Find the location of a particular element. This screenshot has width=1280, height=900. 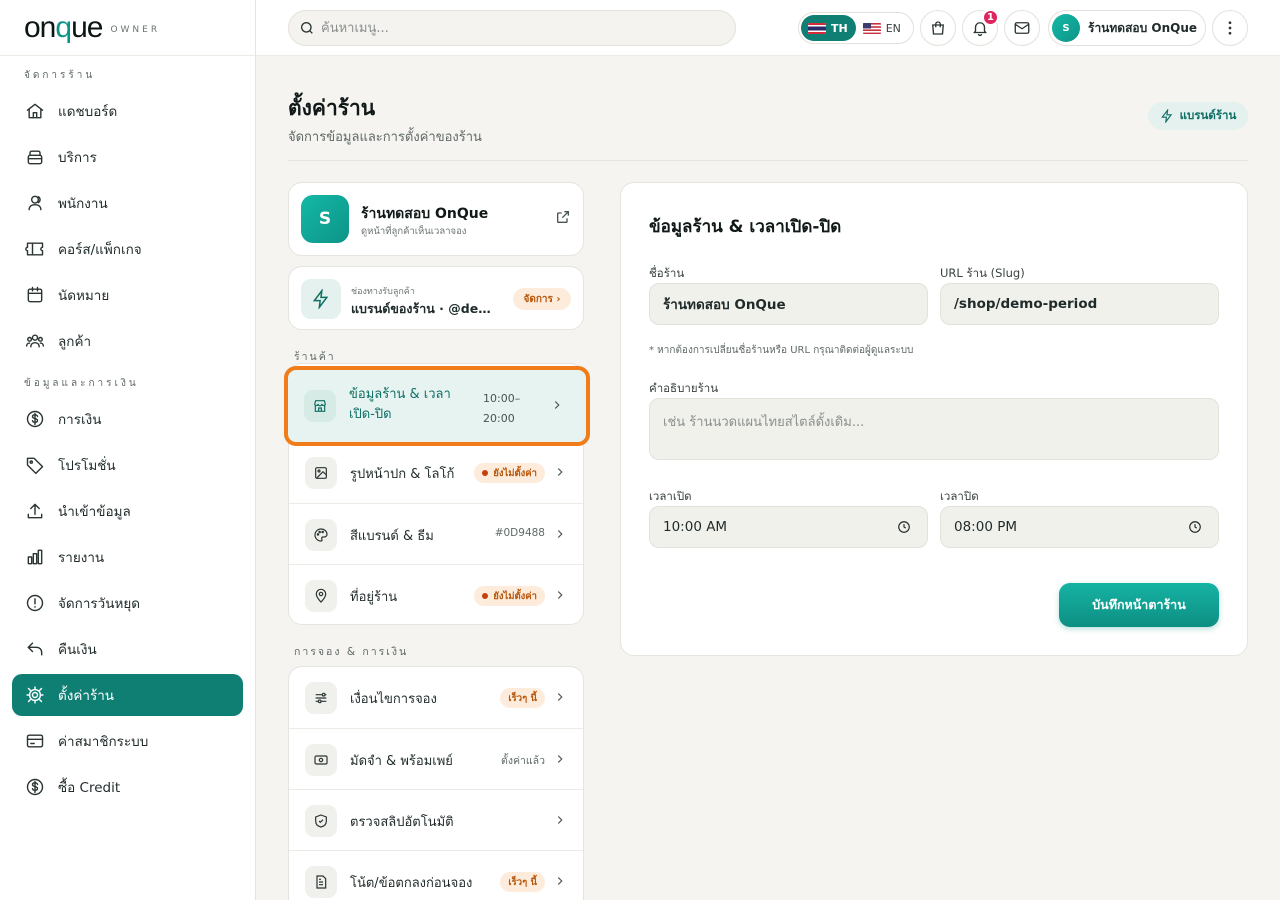

channel-caption: ช่องทางรับลูกค้า is located at coordinates (383, 292).